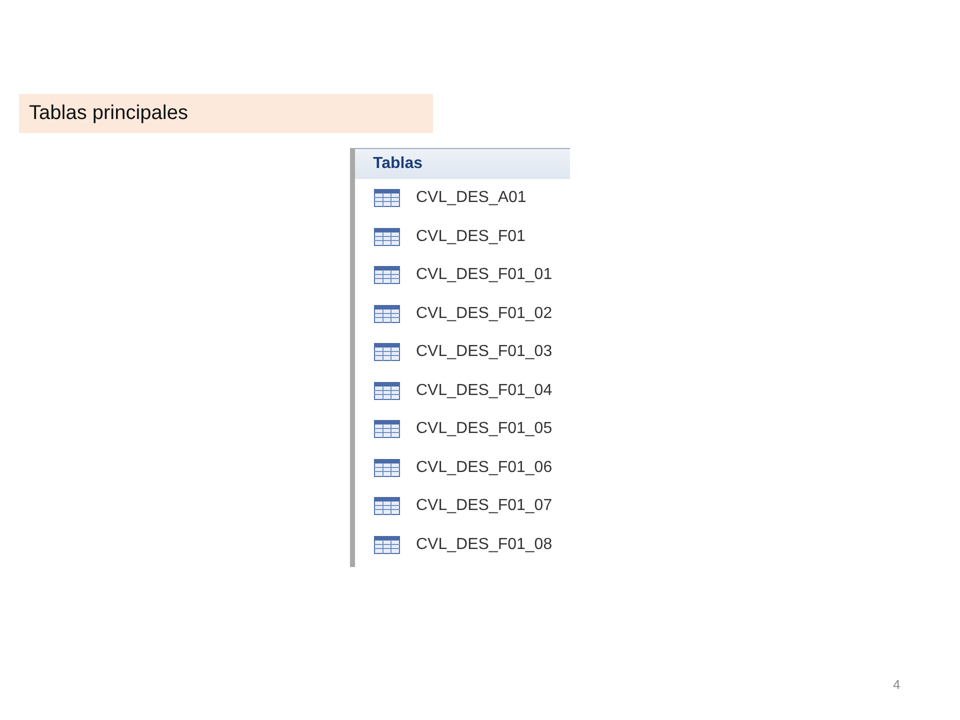  I want to click on slide-title: Tablas principales, so click(226, 113).